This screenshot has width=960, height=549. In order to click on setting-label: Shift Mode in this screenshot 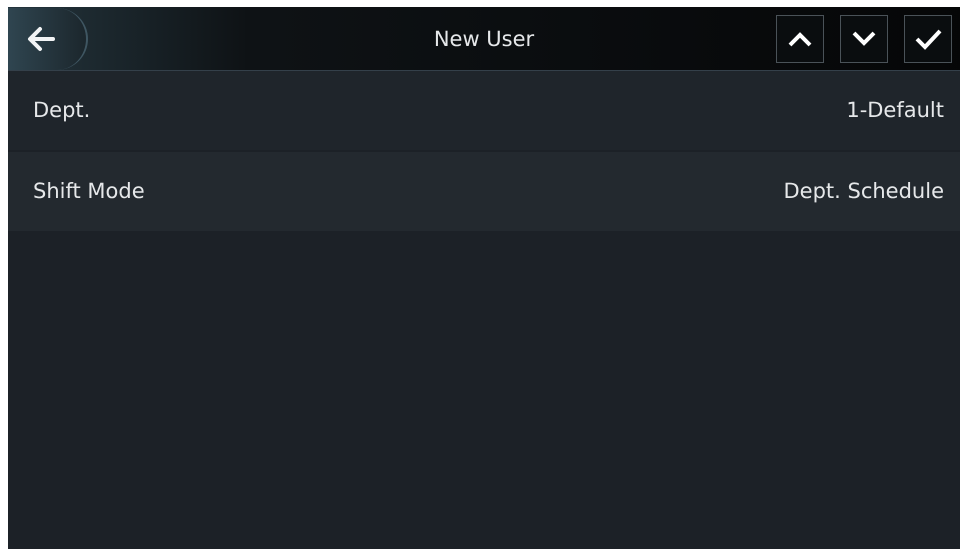, I will do `click(89, 191)`.